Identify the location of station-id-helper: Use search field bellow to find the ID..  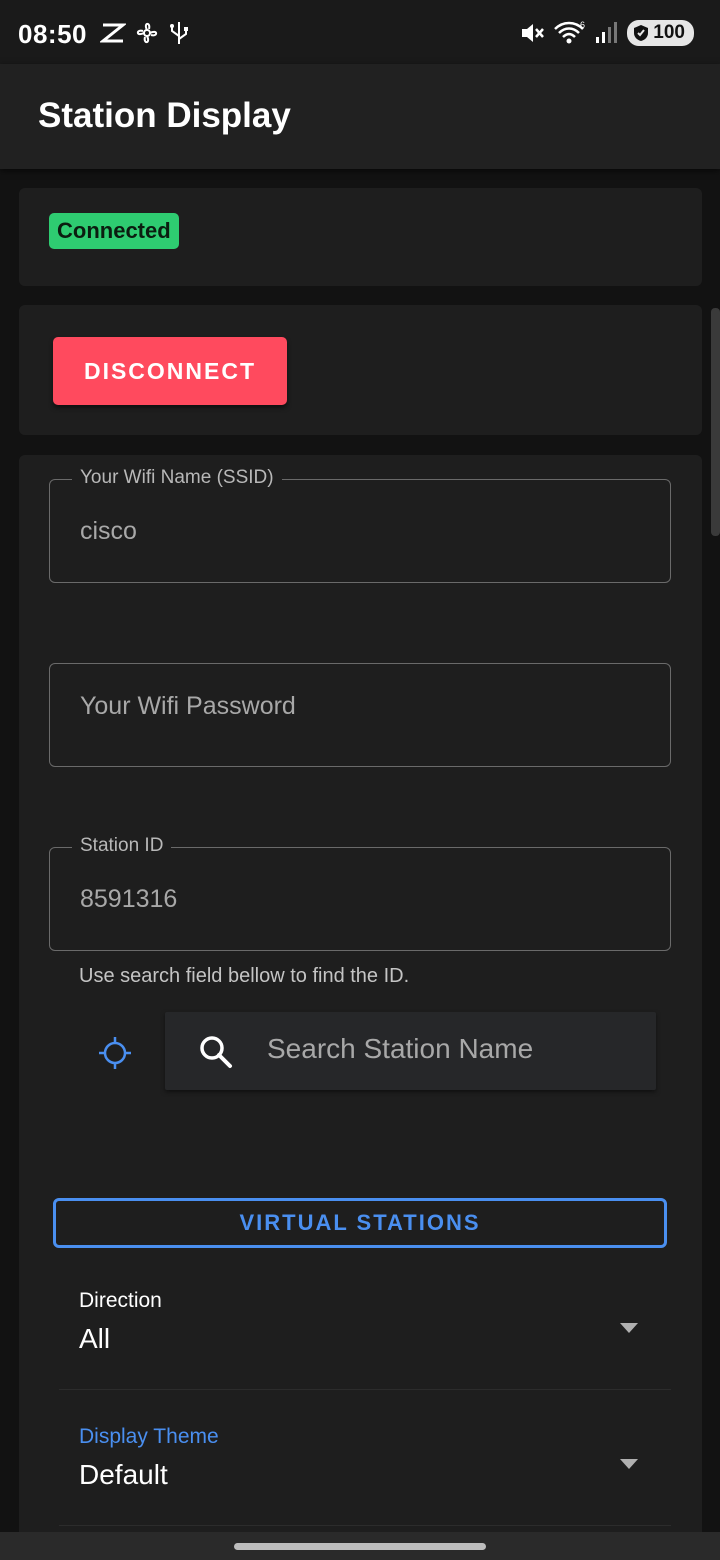
(244, 976).